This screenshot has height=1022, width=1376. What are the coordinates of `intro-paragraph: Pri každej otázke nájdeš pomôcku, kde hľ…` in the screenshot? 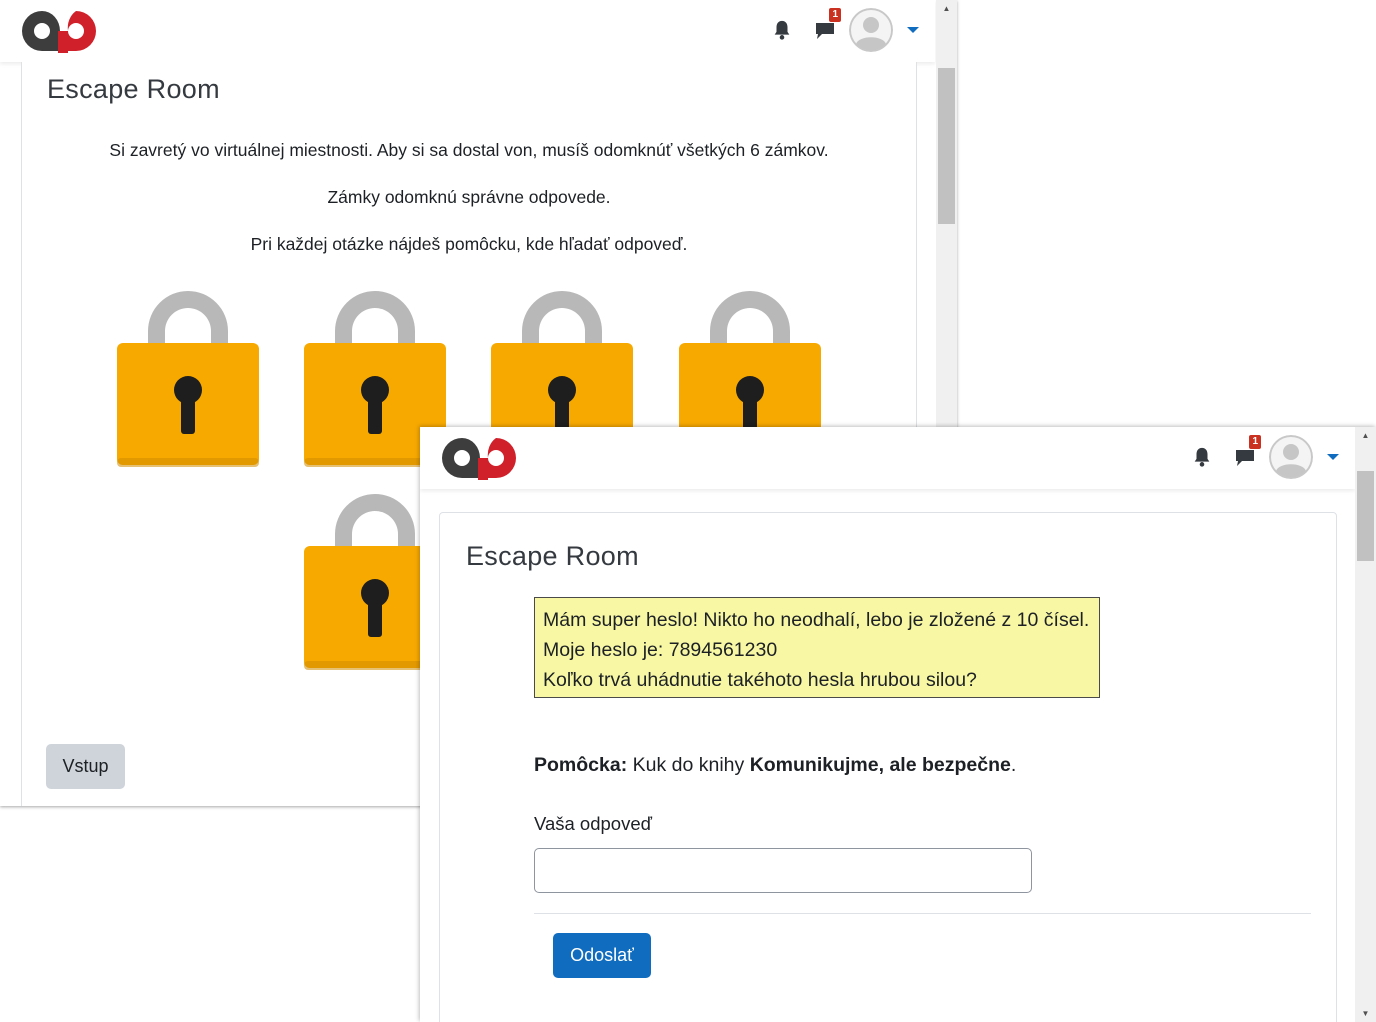 It's located at (469, 244).